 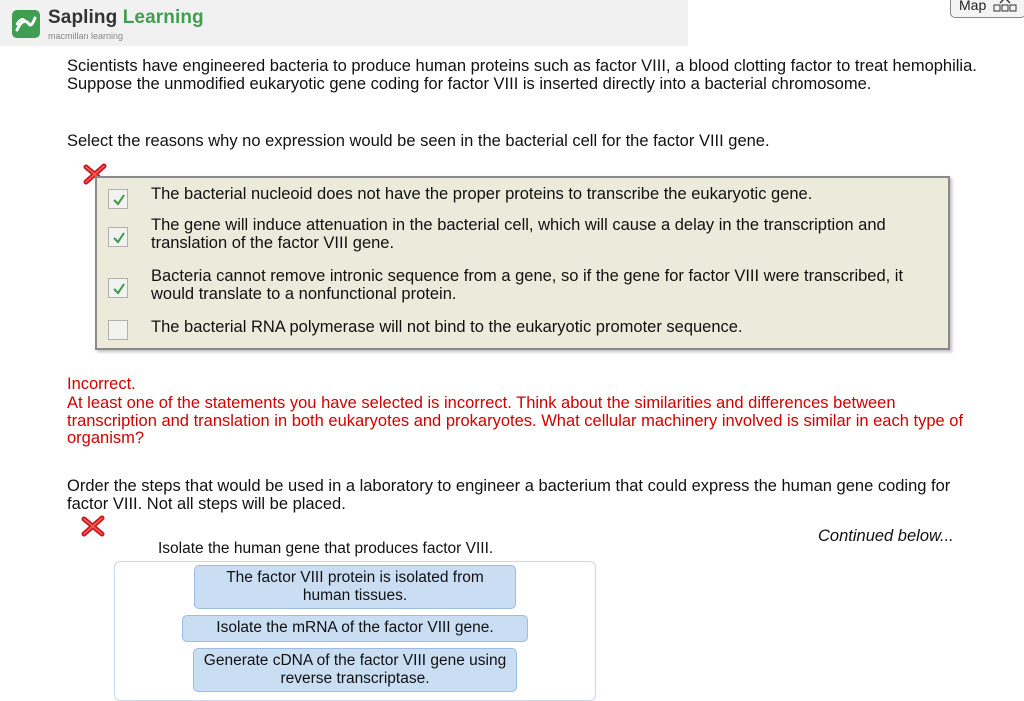 I want to click on sapling-logo-icon, so click(x=26, y=24).